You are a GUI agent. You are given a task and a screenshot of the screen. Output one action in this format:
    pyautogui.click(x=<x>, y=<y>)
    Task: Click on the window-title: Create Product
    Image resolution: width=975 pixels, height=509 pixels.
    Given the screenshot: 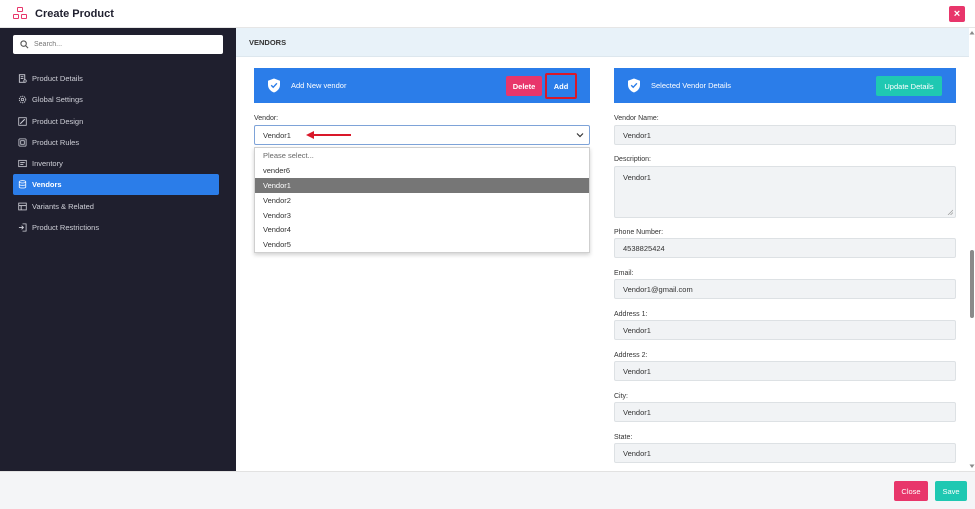 What is the action you would take?
    pyautogui.click(x=74, y=13)
    